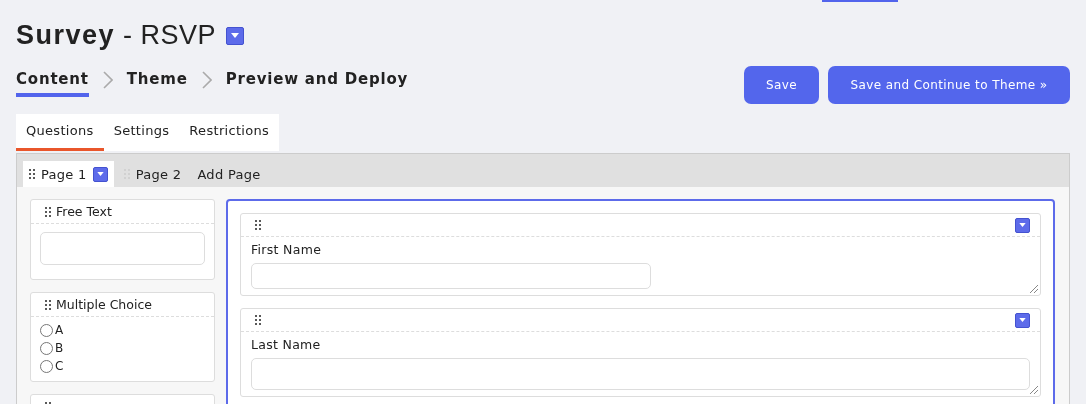  What do you see at coordinates (781, 85) in the screenshot?
I see `save-button: Save` at bounding box center [781, 85].